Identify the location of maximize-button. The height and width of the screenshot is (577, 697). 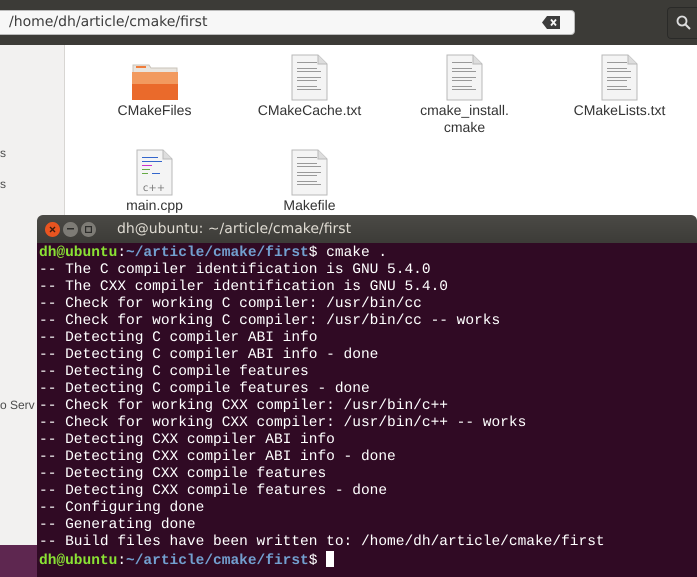
(88, 229).